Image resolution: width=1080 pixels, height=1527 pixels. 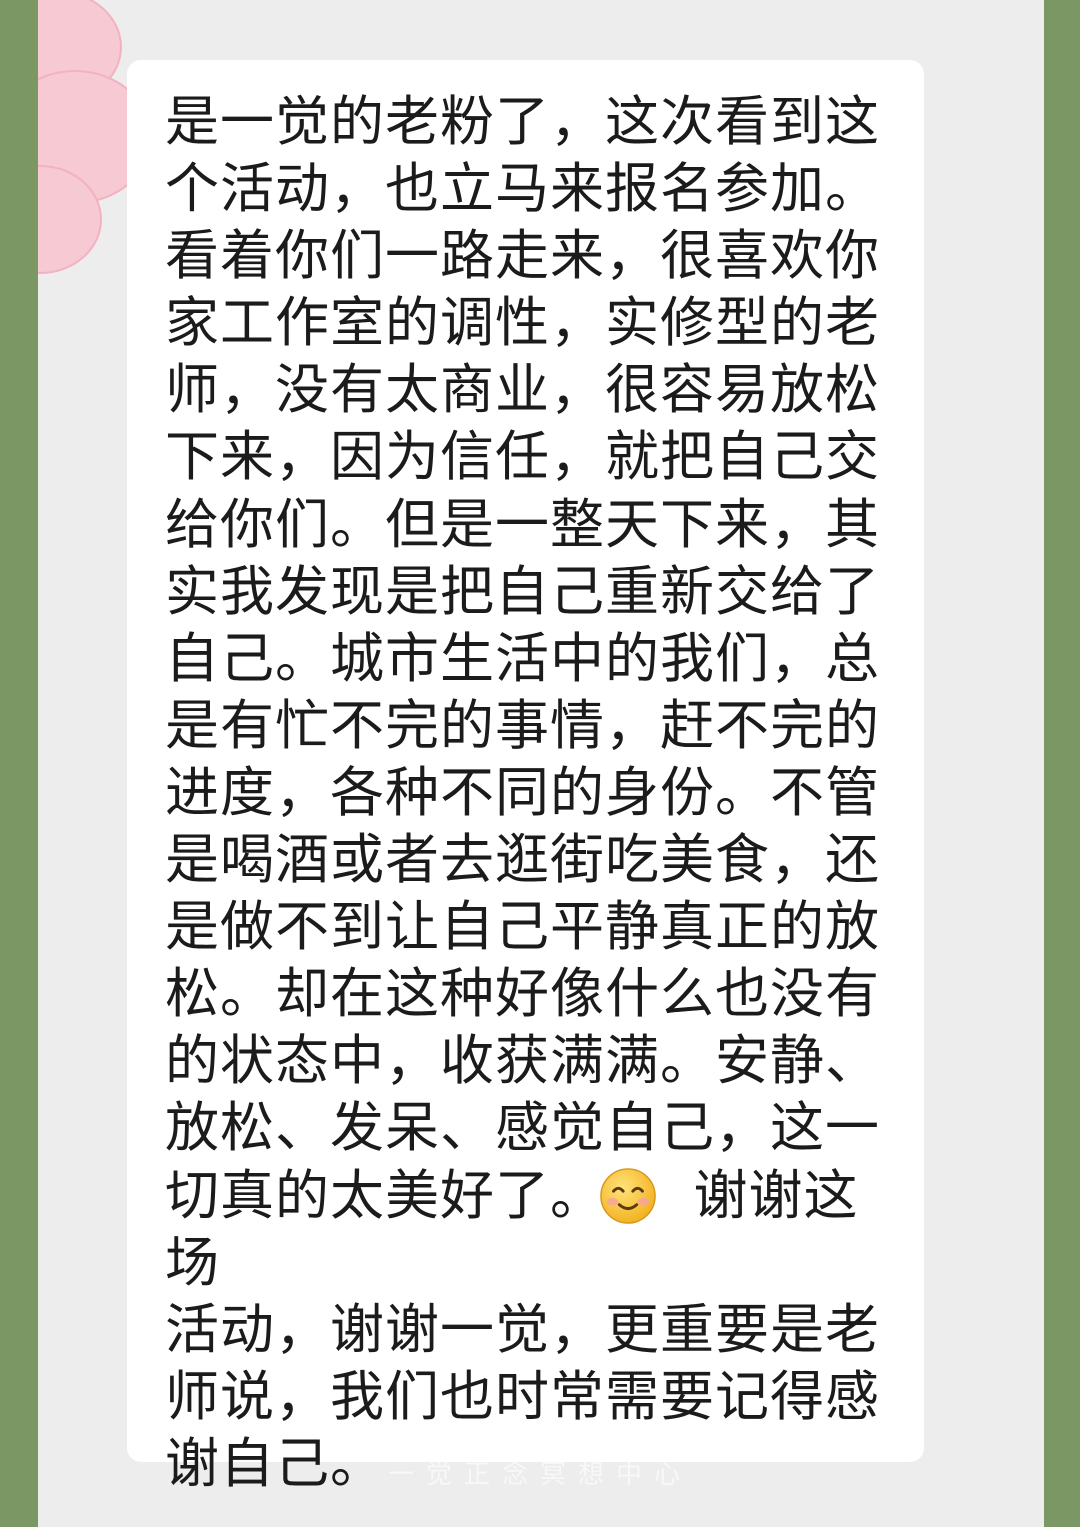 I want to click on smile-icon, so click(x=628, y=1196).